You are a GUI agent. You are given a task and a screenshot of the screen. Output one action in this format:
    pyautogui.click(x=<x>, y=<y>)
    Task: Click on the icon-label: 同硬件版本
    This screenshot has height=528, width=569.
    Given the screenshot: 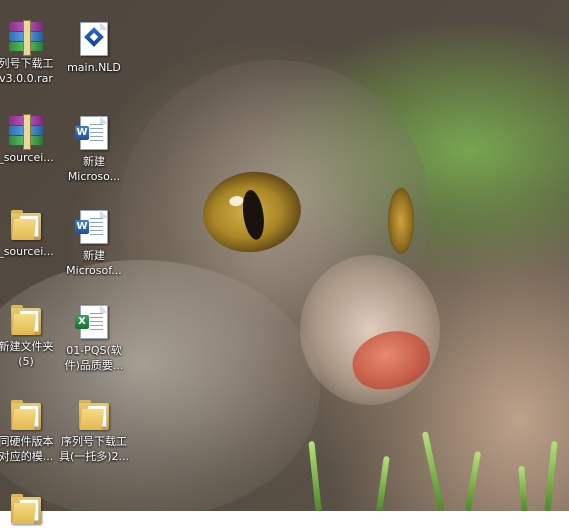 What is the action you would take?
    pyautogui.click(x=27, y=441)
    